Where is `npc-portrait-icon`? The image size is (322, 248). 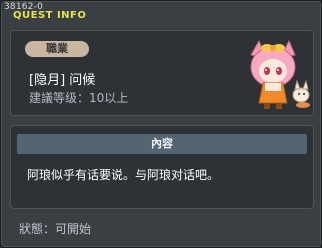
npc-portrait-icon is located at coordinates (280, 74).